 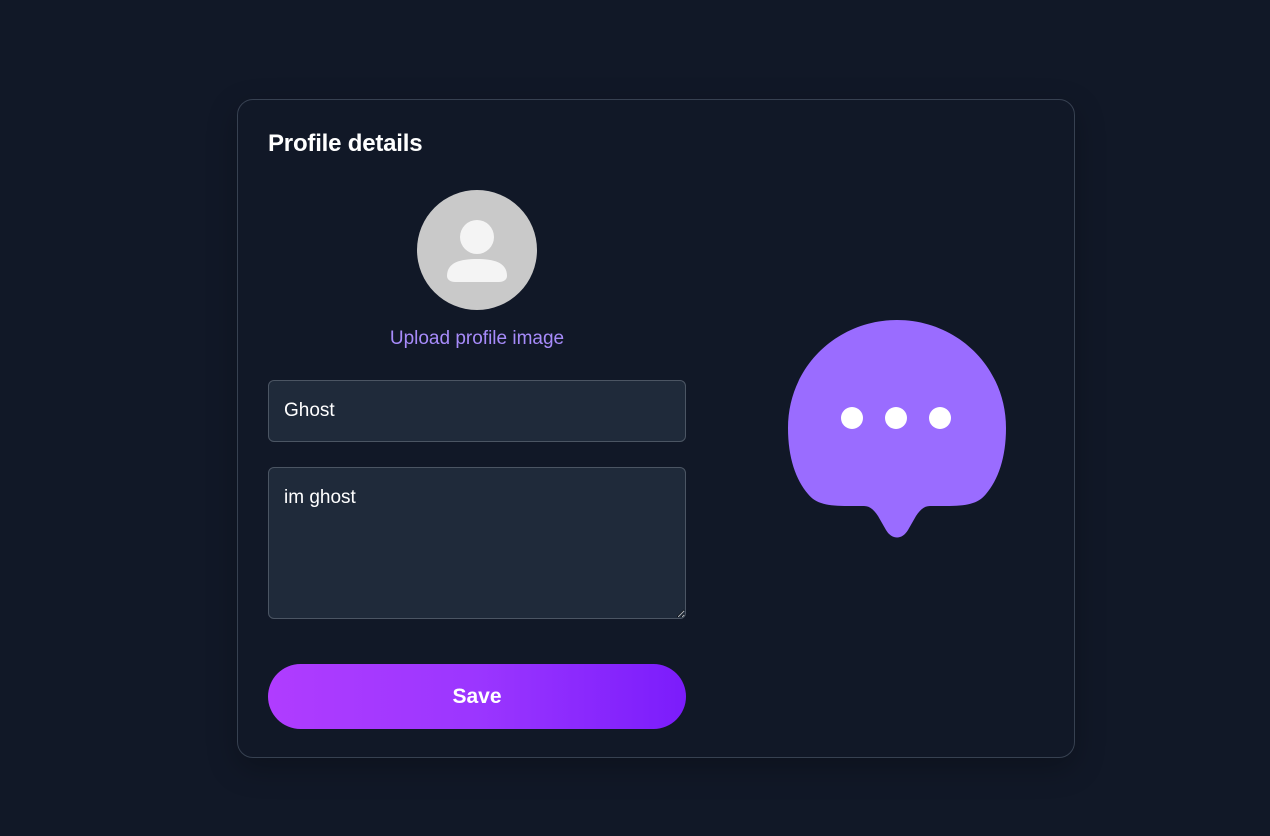 I want to click on chat-bubble-typing-icon, so click(x=897, y=429).